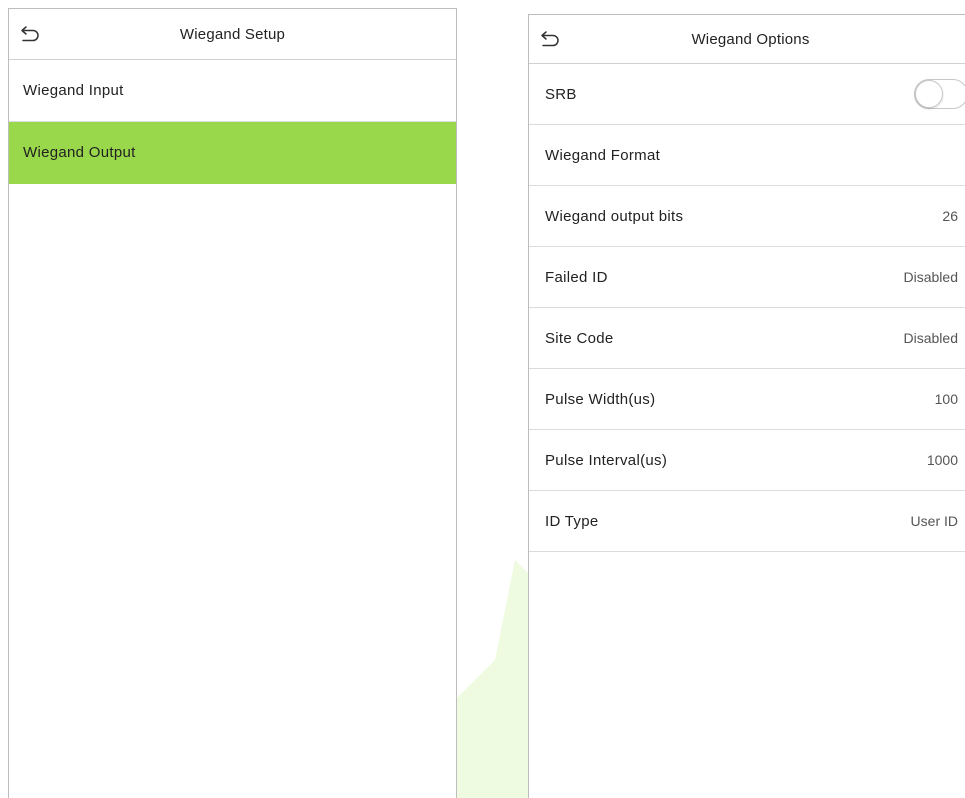 The width and height of the screenshot is (965, 798). I want to click on wiegand-setup-header: Wiegand Setup, so click(232, 34).